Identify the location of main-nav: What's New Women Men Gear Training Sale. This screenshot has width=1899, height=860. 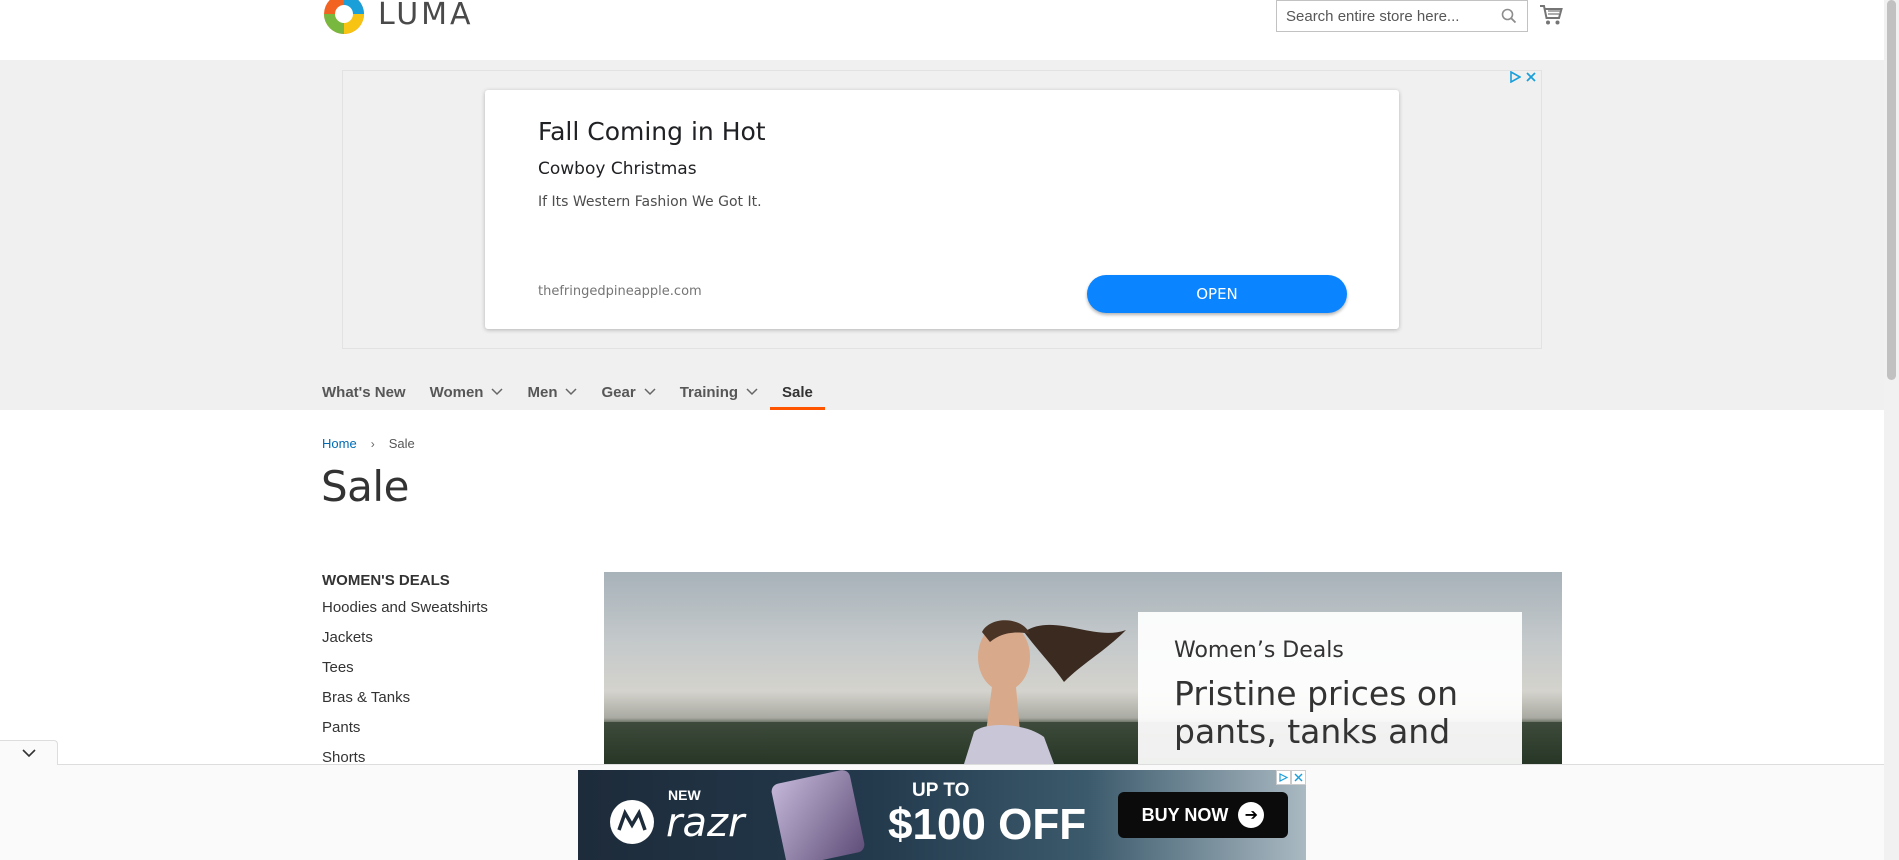
(573, 392).